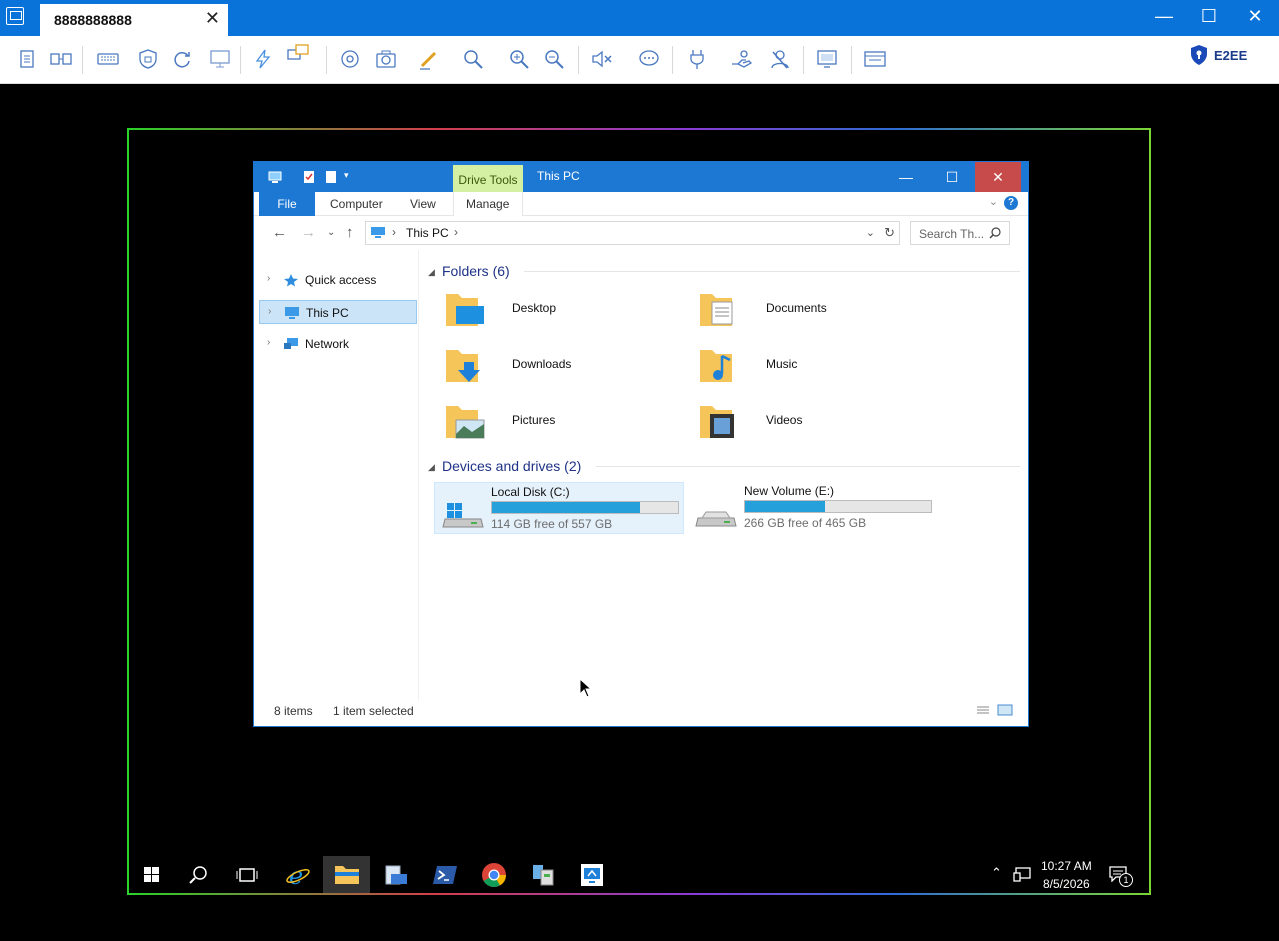  I want to click on internet-explorer-icon: e, so click(298, 875).